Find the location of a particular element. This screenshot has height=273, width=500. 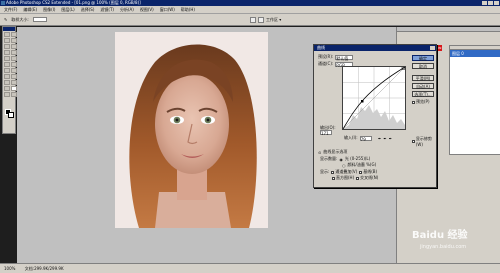

close-button is located at coordinates (496, 3).